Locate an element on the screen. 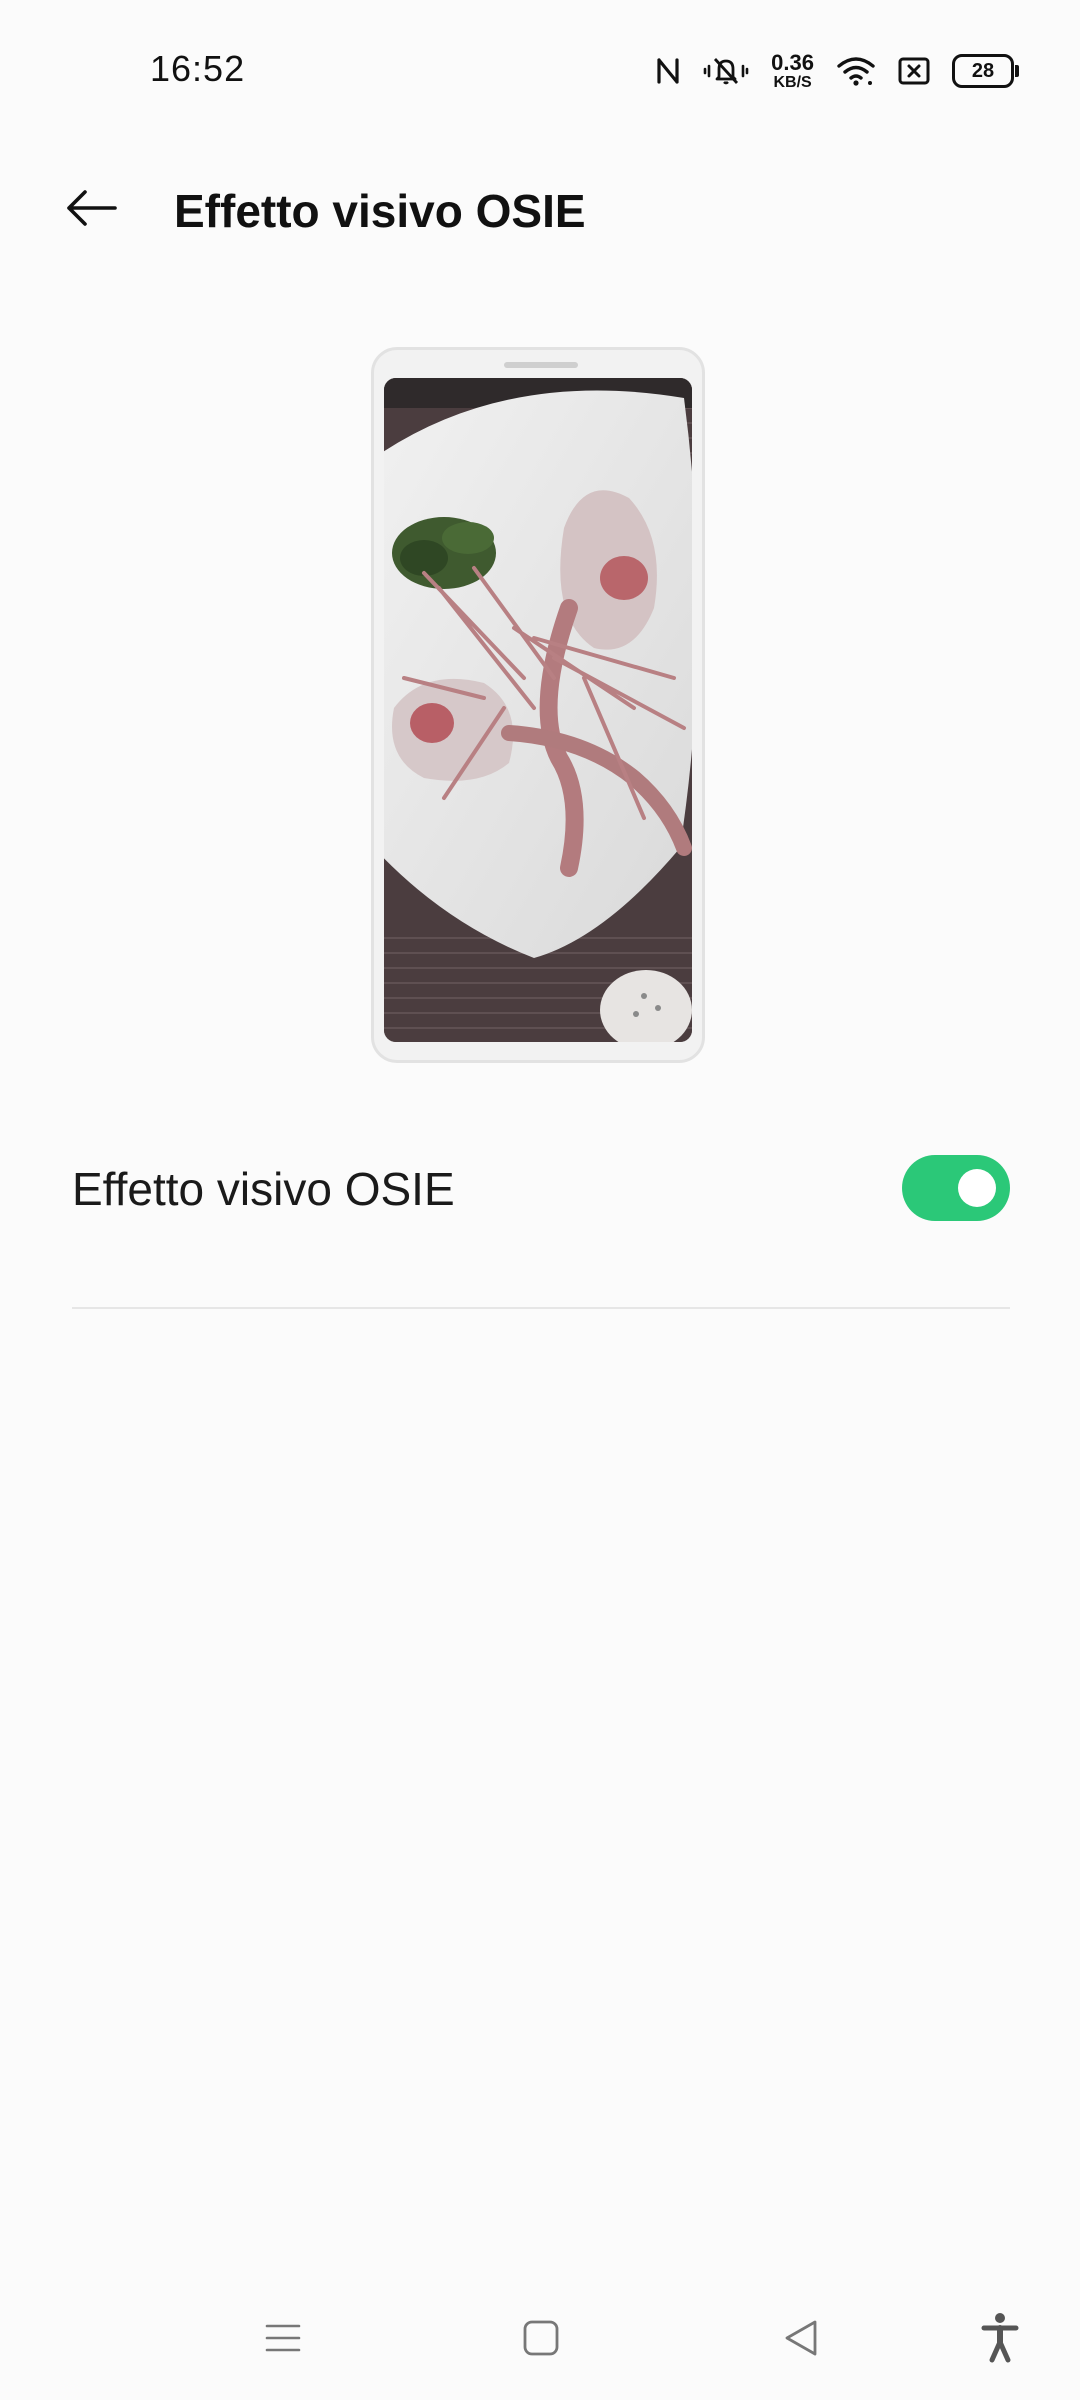  setting-label: Effetto visivo OSIE is located at coordinates (263, 1189).